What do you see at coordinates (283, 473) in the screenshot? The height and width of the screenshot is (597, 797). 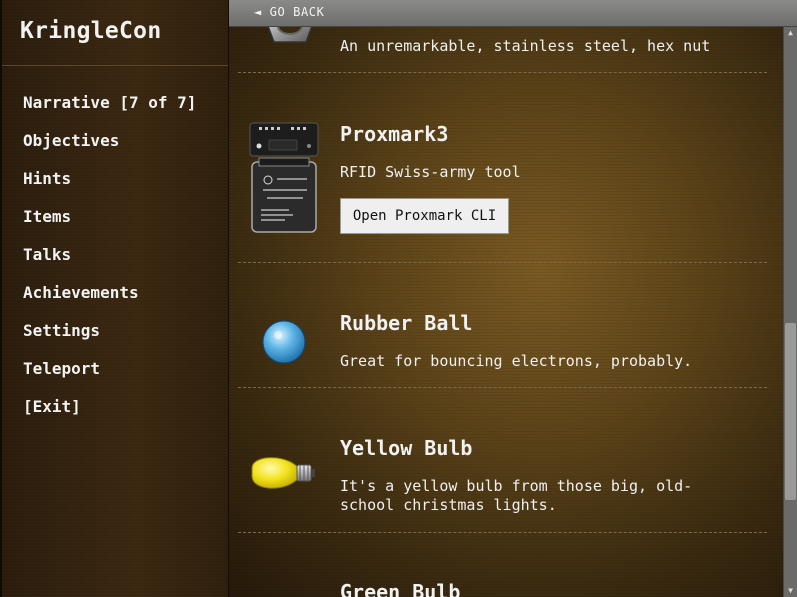 I see `yellow-bulb-icon` at bounding box center [283, 473].